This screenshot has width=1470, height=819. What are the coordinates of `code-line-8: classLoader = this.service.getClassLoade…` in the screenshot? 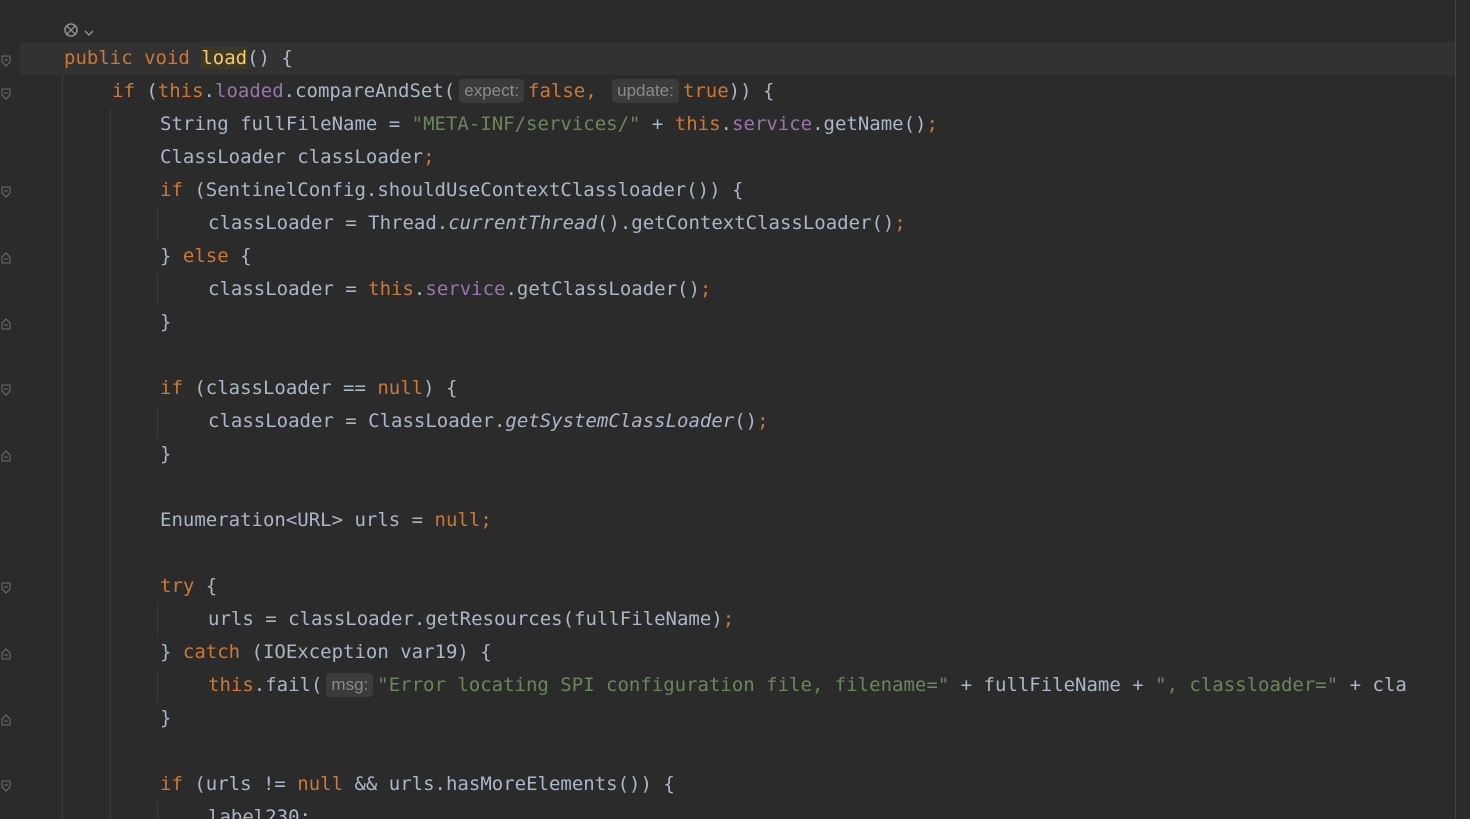 It's located at (459, 289).